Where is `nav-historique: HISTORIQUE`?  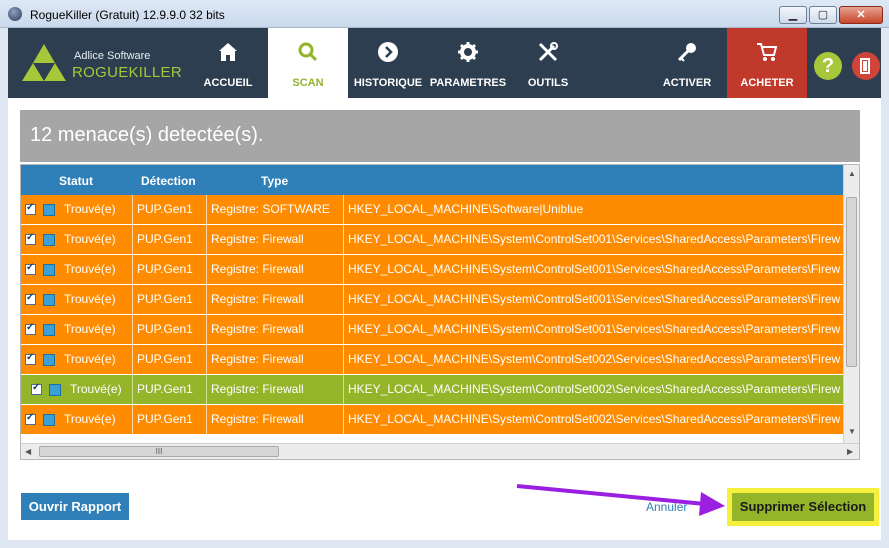 nav-historique: HISTORIQUE is located at coordinates (388, 63).